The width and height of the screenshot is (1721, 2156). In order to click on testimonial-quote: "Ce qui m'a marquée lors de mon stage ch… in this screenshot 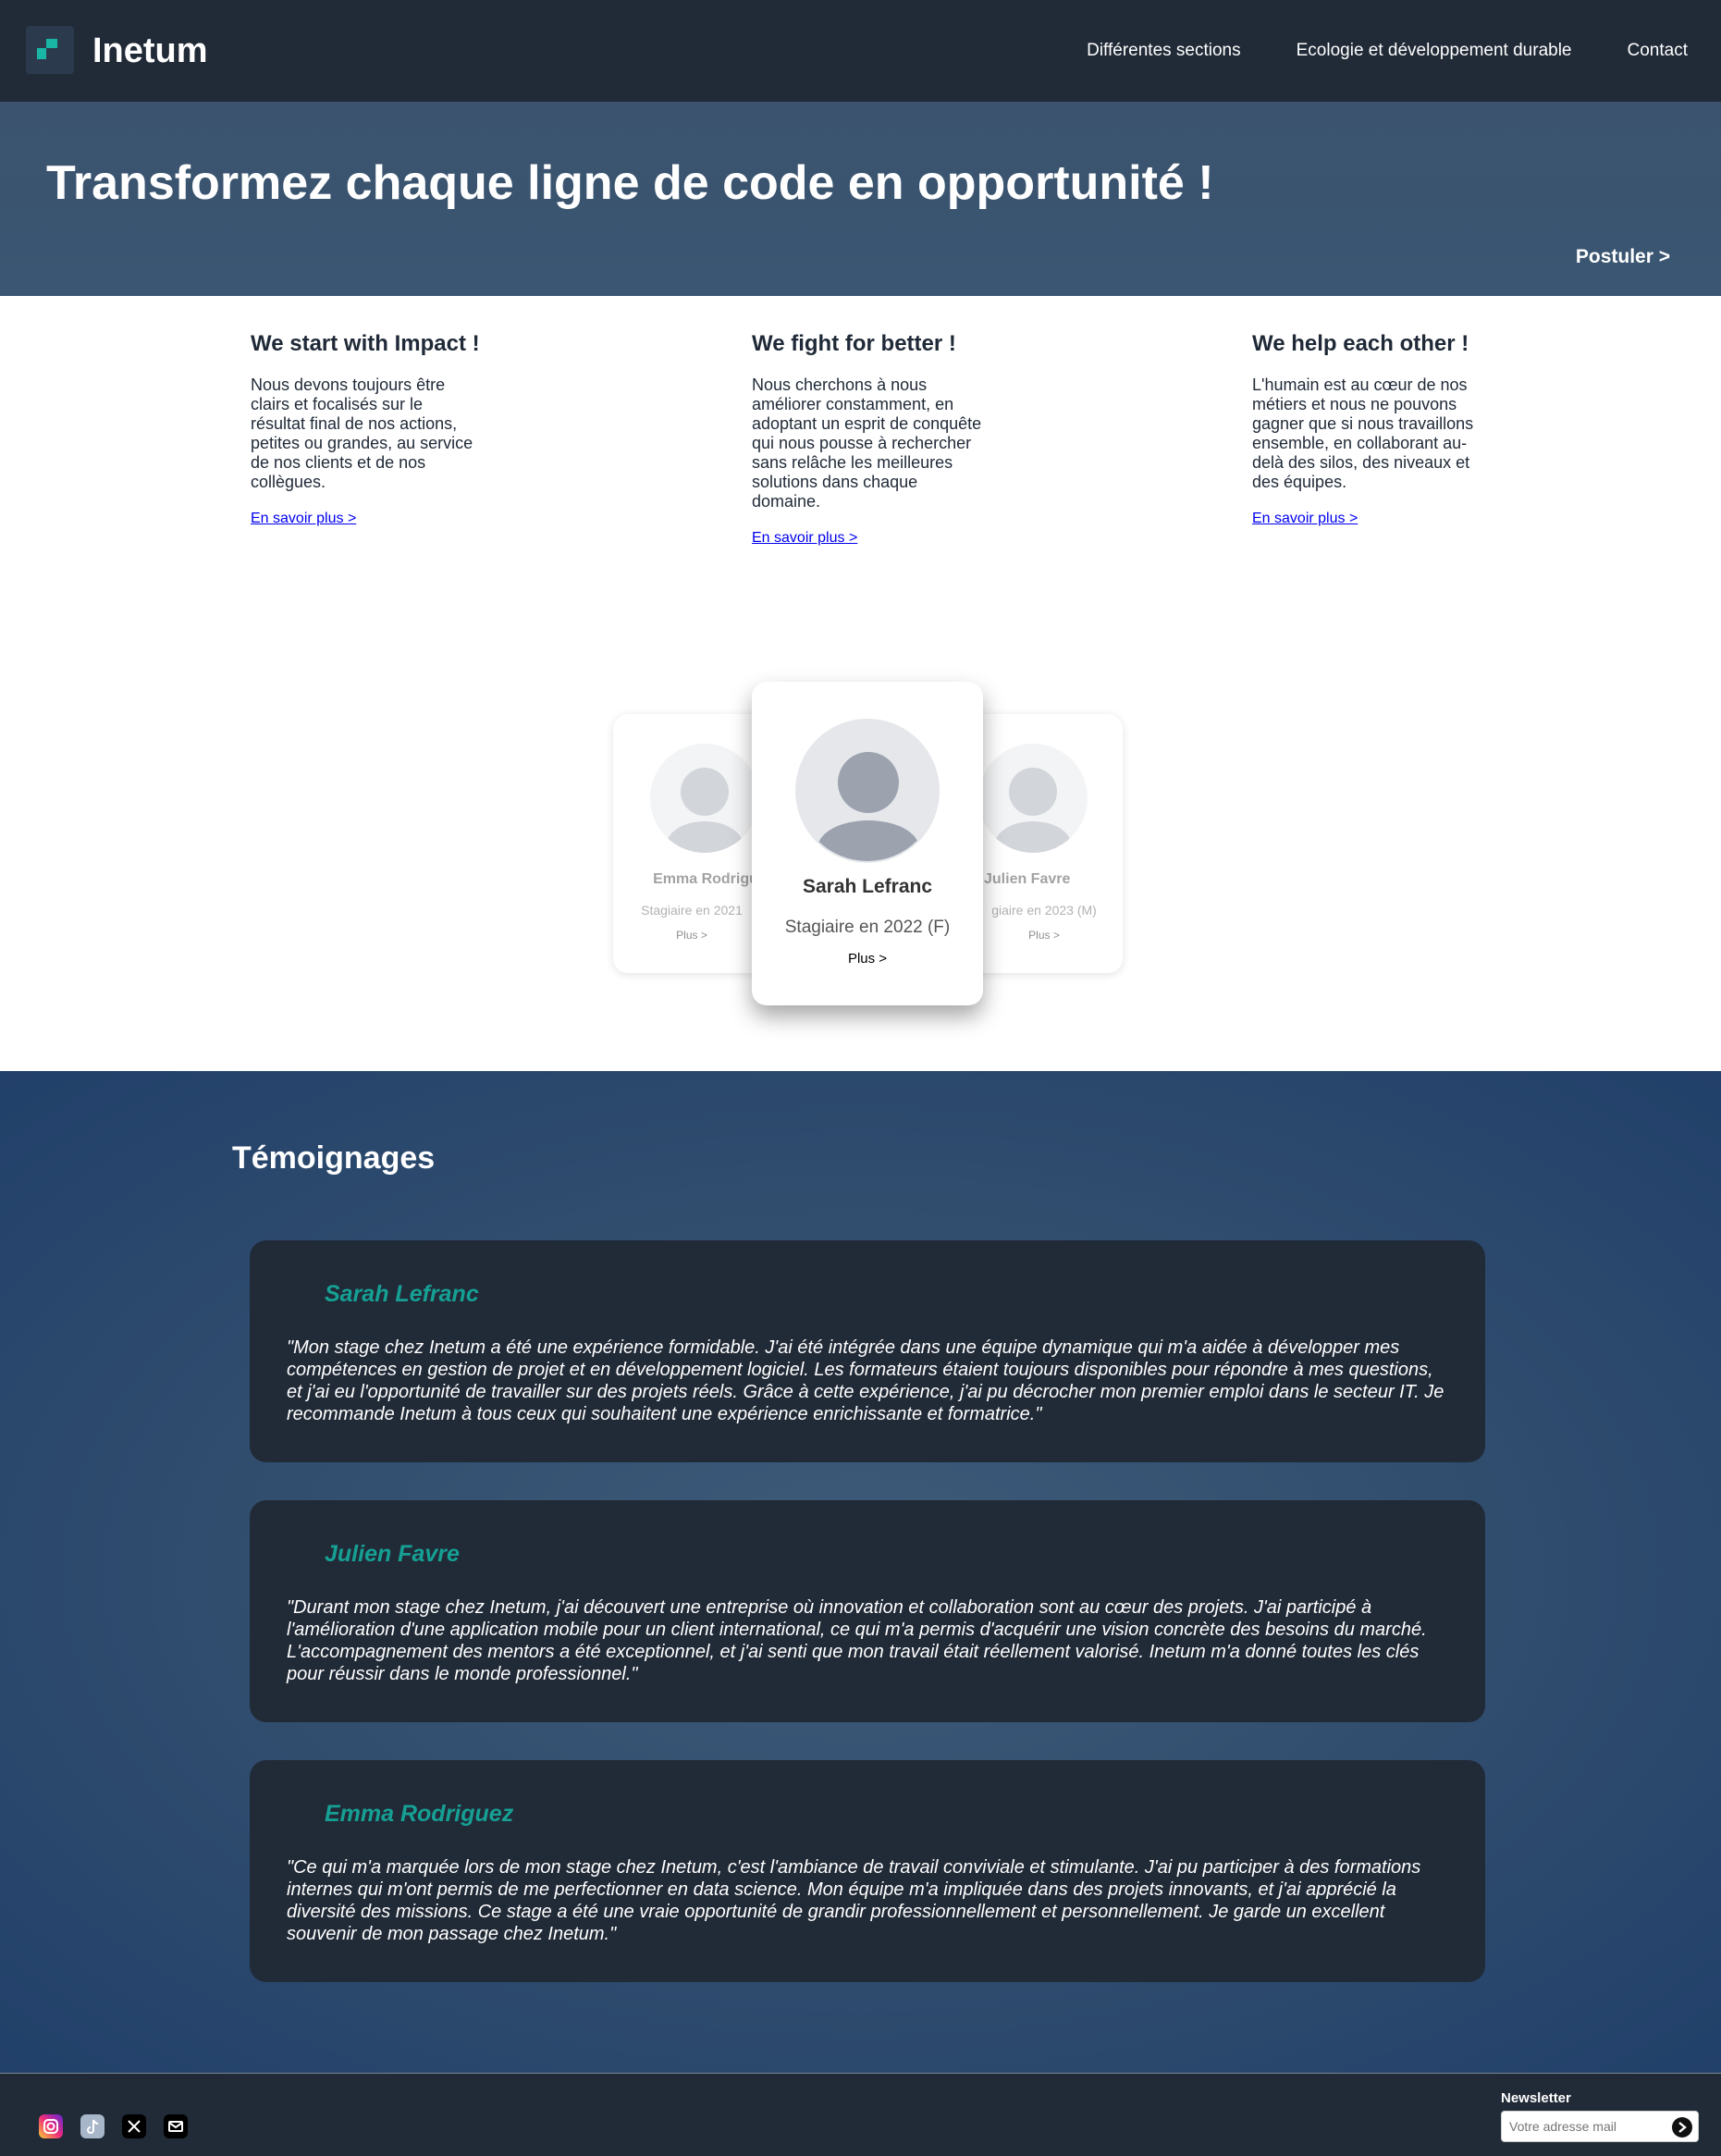, I will do `click(854, 1901)`.